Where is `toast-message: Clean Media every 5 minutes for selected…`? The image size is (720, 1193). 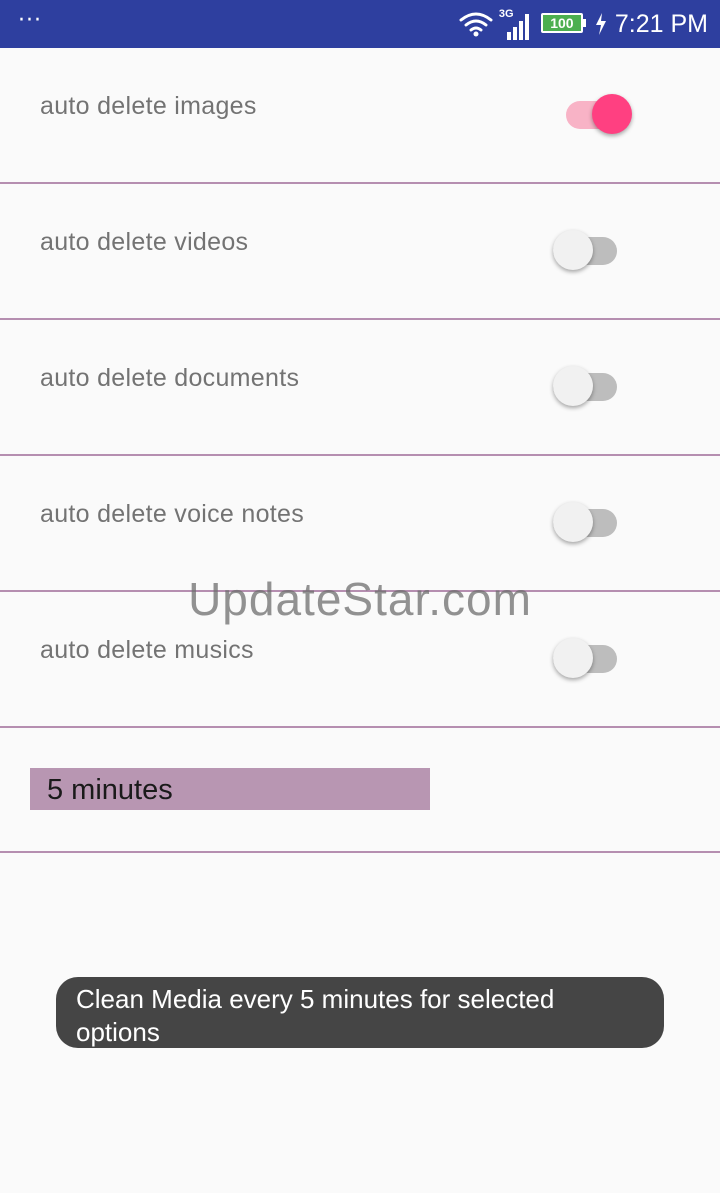
toast-message: Clean Media every 5 minutes for selected… is located at coordinates (360, 1012).